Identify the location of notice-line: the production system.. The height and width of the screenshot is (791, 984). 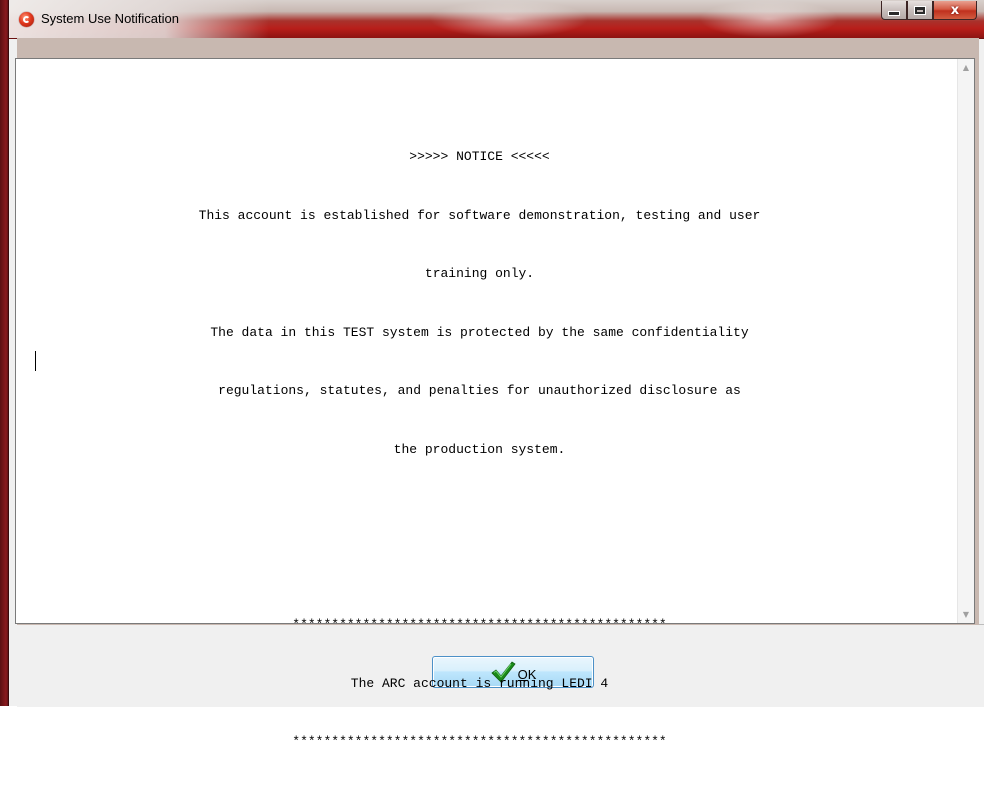
(479, 449).